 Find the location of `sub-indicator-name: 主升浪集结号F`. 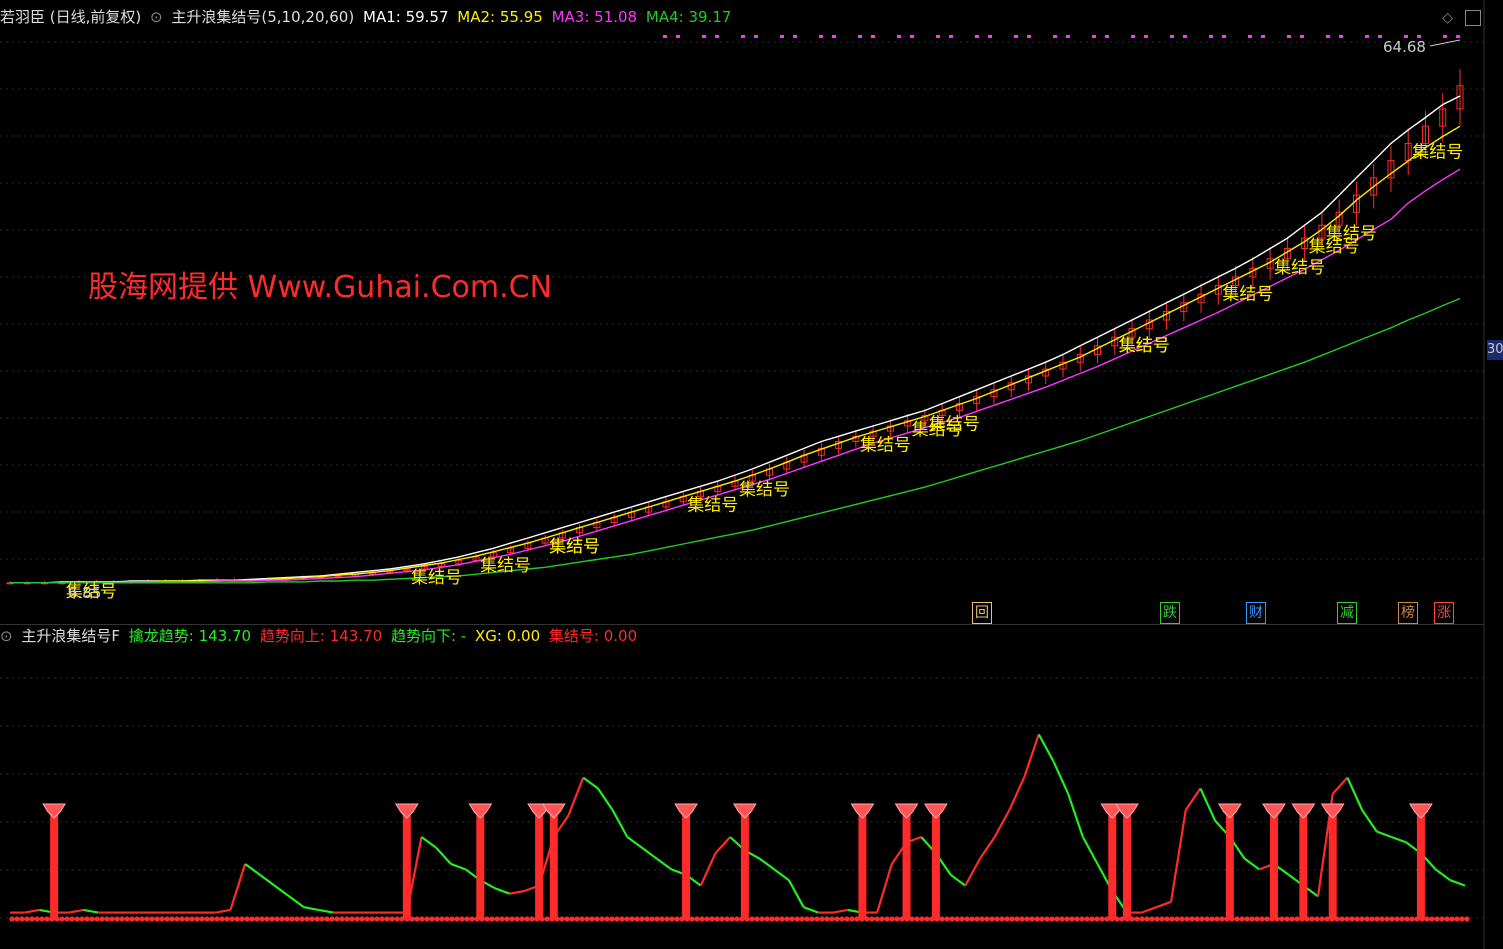

sub-indicator-name: 主升浪集结号F is located at coordinates (70, 636).